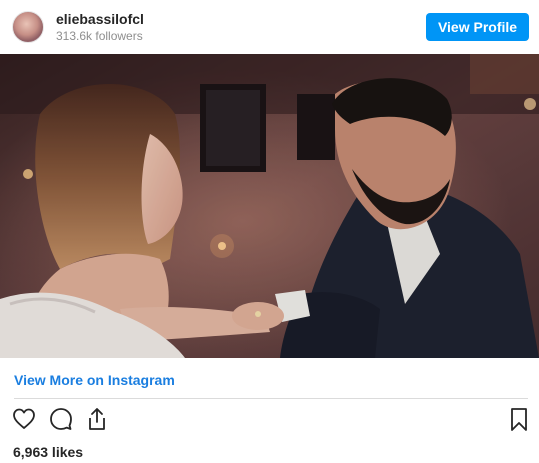 Image resolution: width=539 pixels, height=463 pixels. I want to click on profile-avatar, so click(28, 27).